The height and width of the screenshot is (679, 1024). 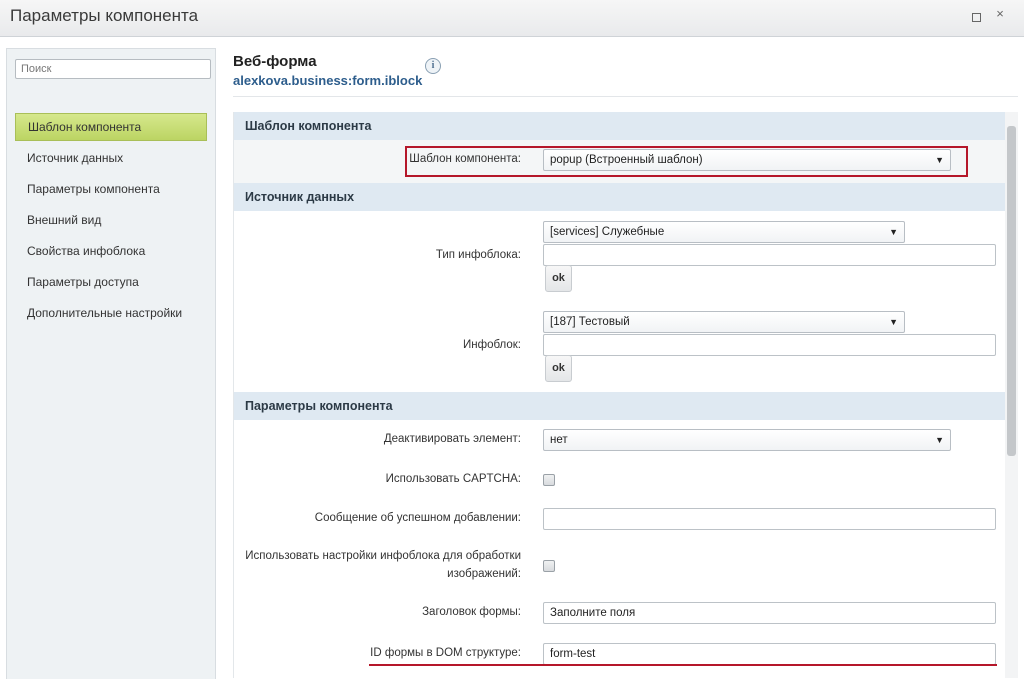 I want to click on sidebar-item-template: Шаблон компонента, so click(x=111, y=127).